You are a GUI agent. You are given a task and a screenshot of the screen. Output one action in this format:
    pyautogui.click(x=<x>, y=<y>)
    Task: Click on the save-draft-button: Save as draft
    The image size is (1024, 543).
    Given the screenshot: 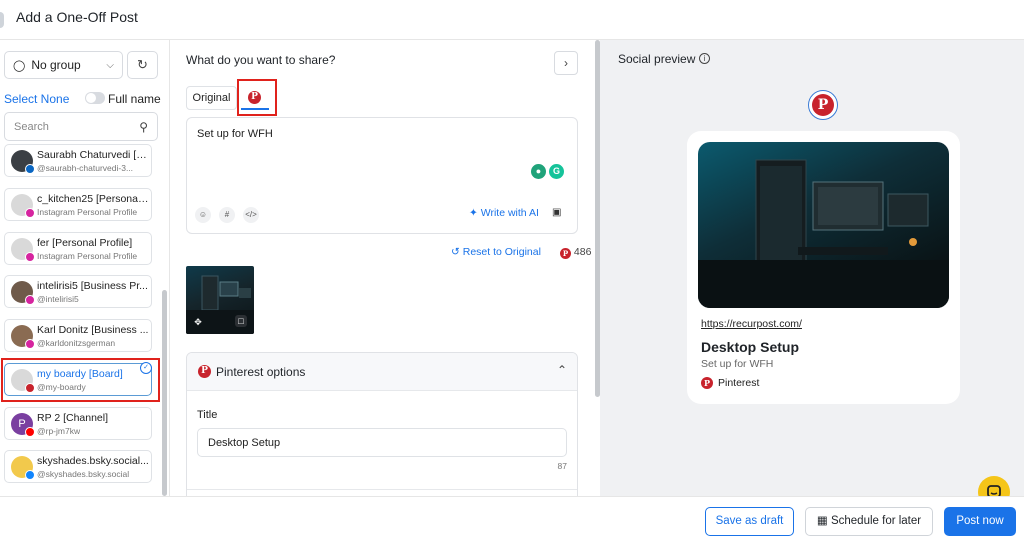 What is the action you would take?
    pyautogui.click(x=749, y=521)
    